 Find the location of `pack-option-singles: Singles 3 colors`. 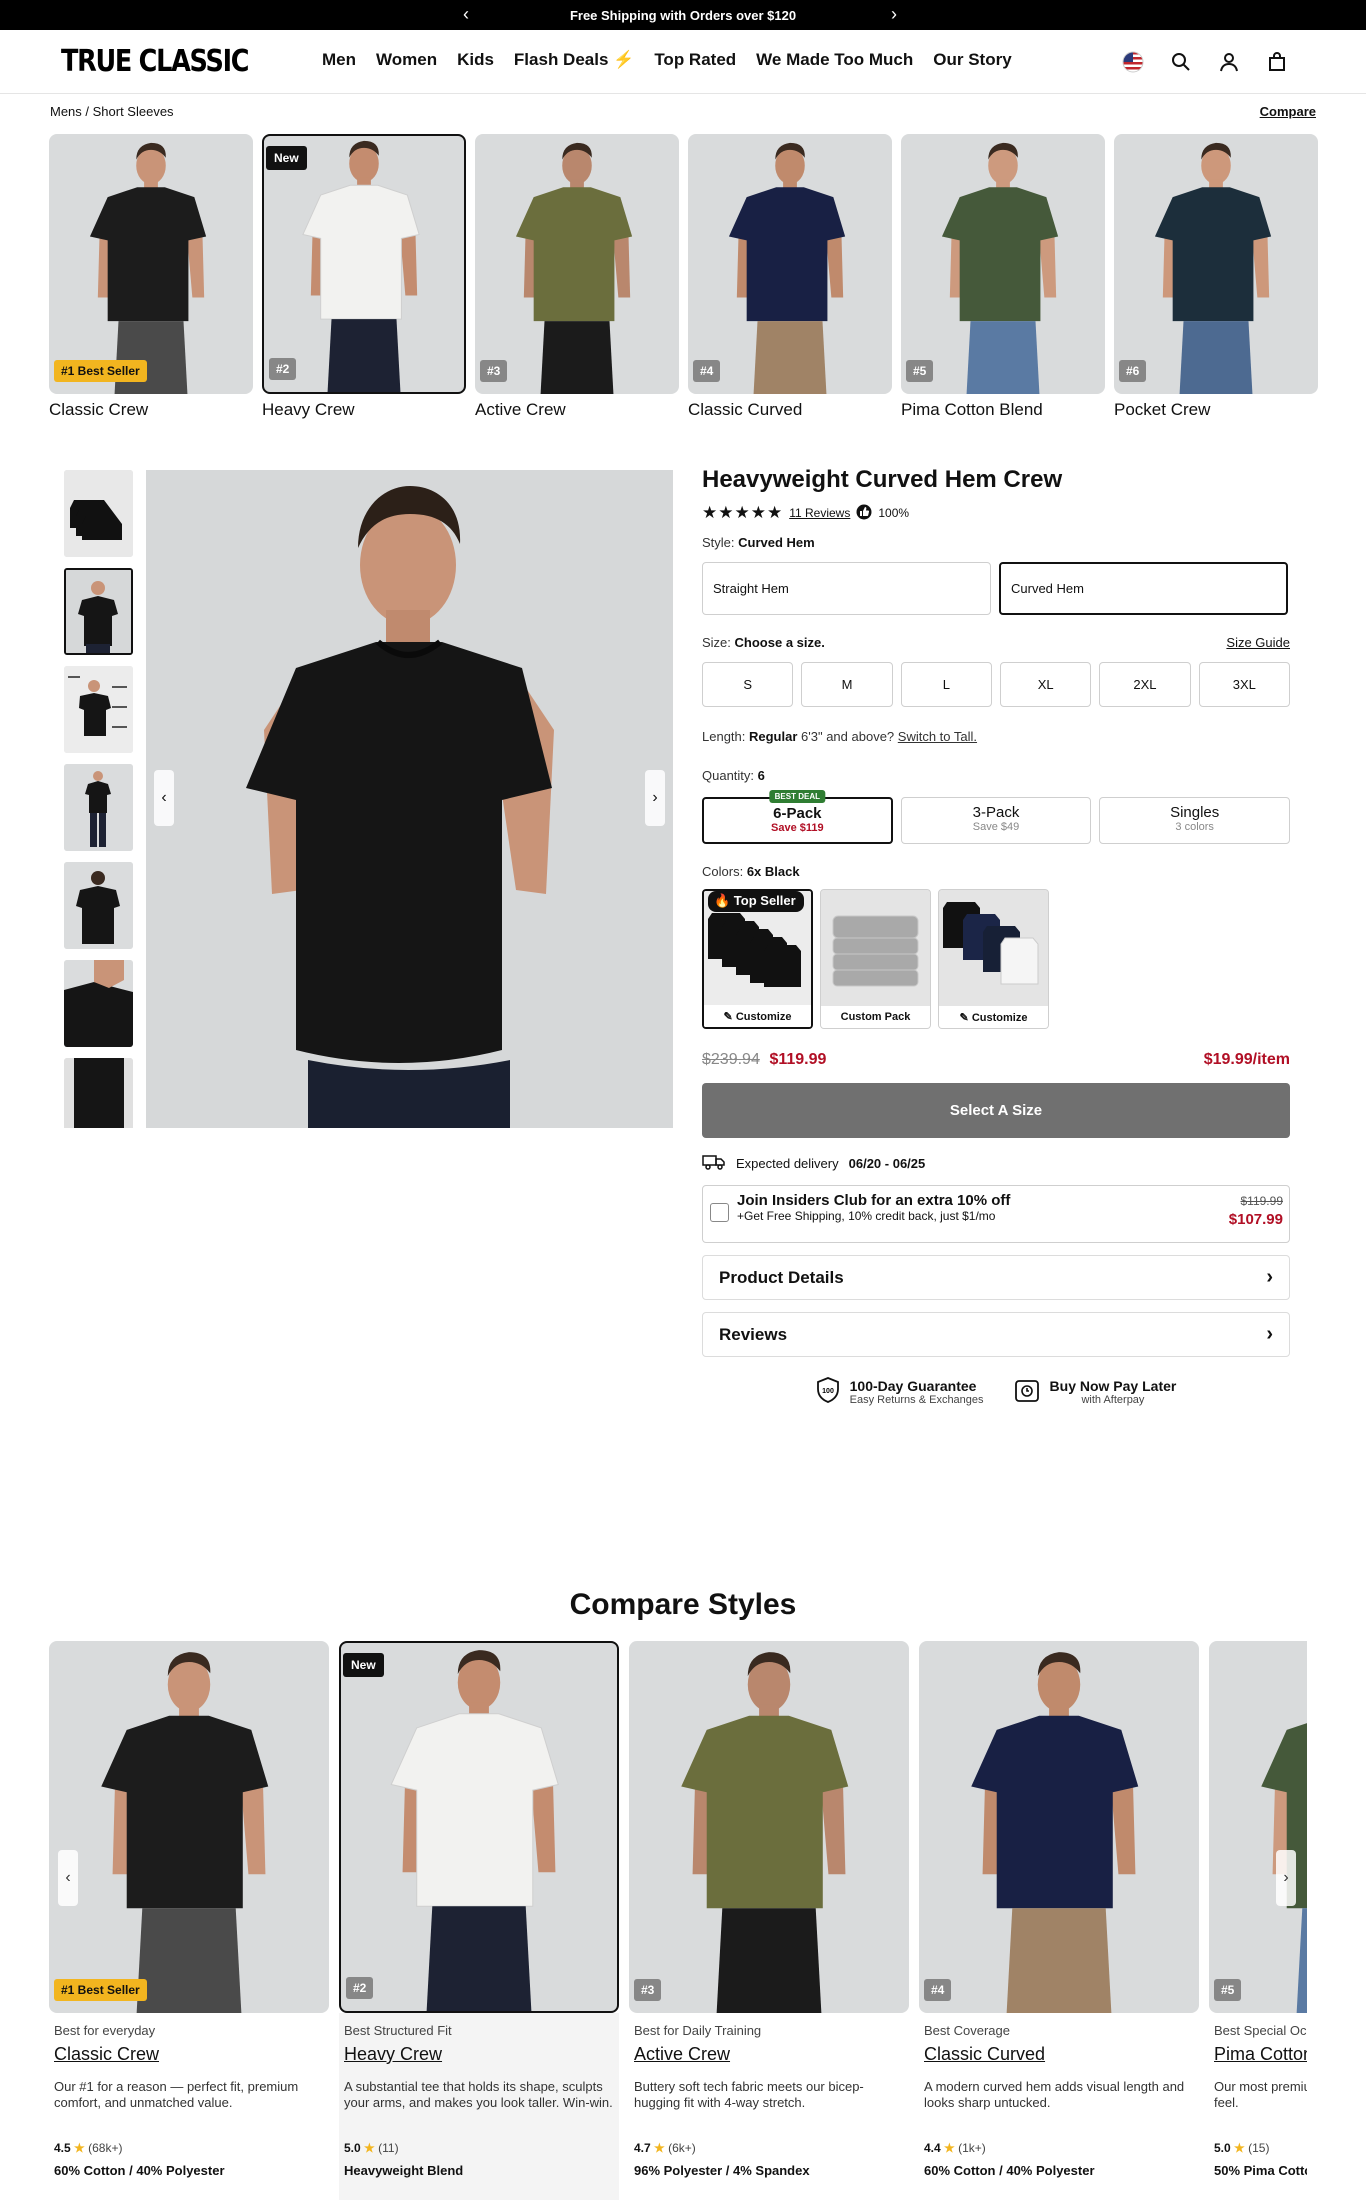

pack-option-singles: Singles 3 colors is located at coordinates (1195, 820).